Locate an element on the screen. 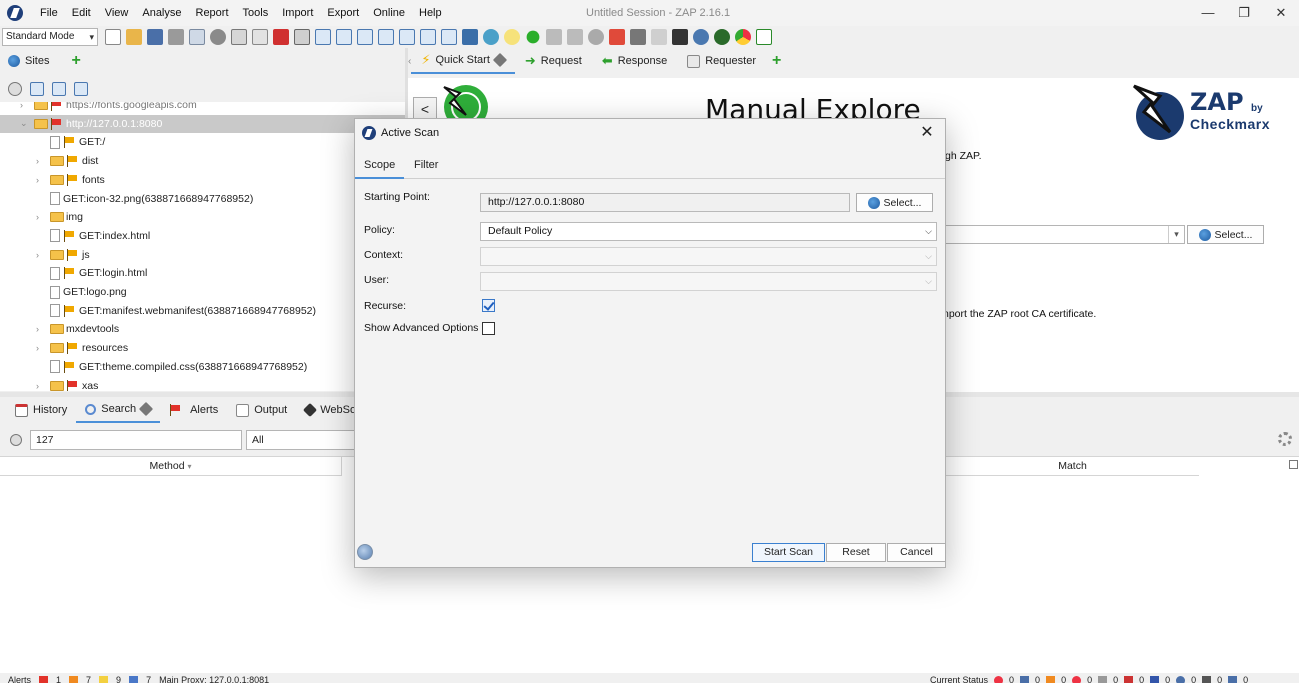  menu-help: Help is located at coordinates (430, 13).